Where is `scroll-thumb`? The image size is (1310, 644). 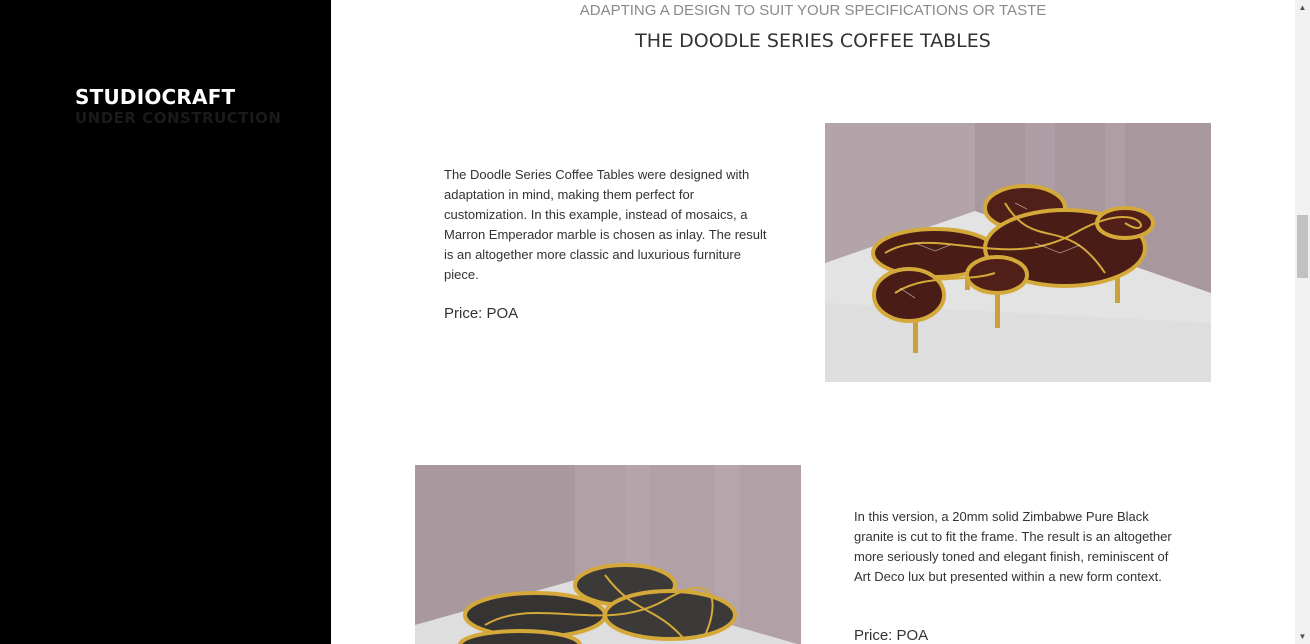 scroll-thumb is located at coordinates (1302, 246).